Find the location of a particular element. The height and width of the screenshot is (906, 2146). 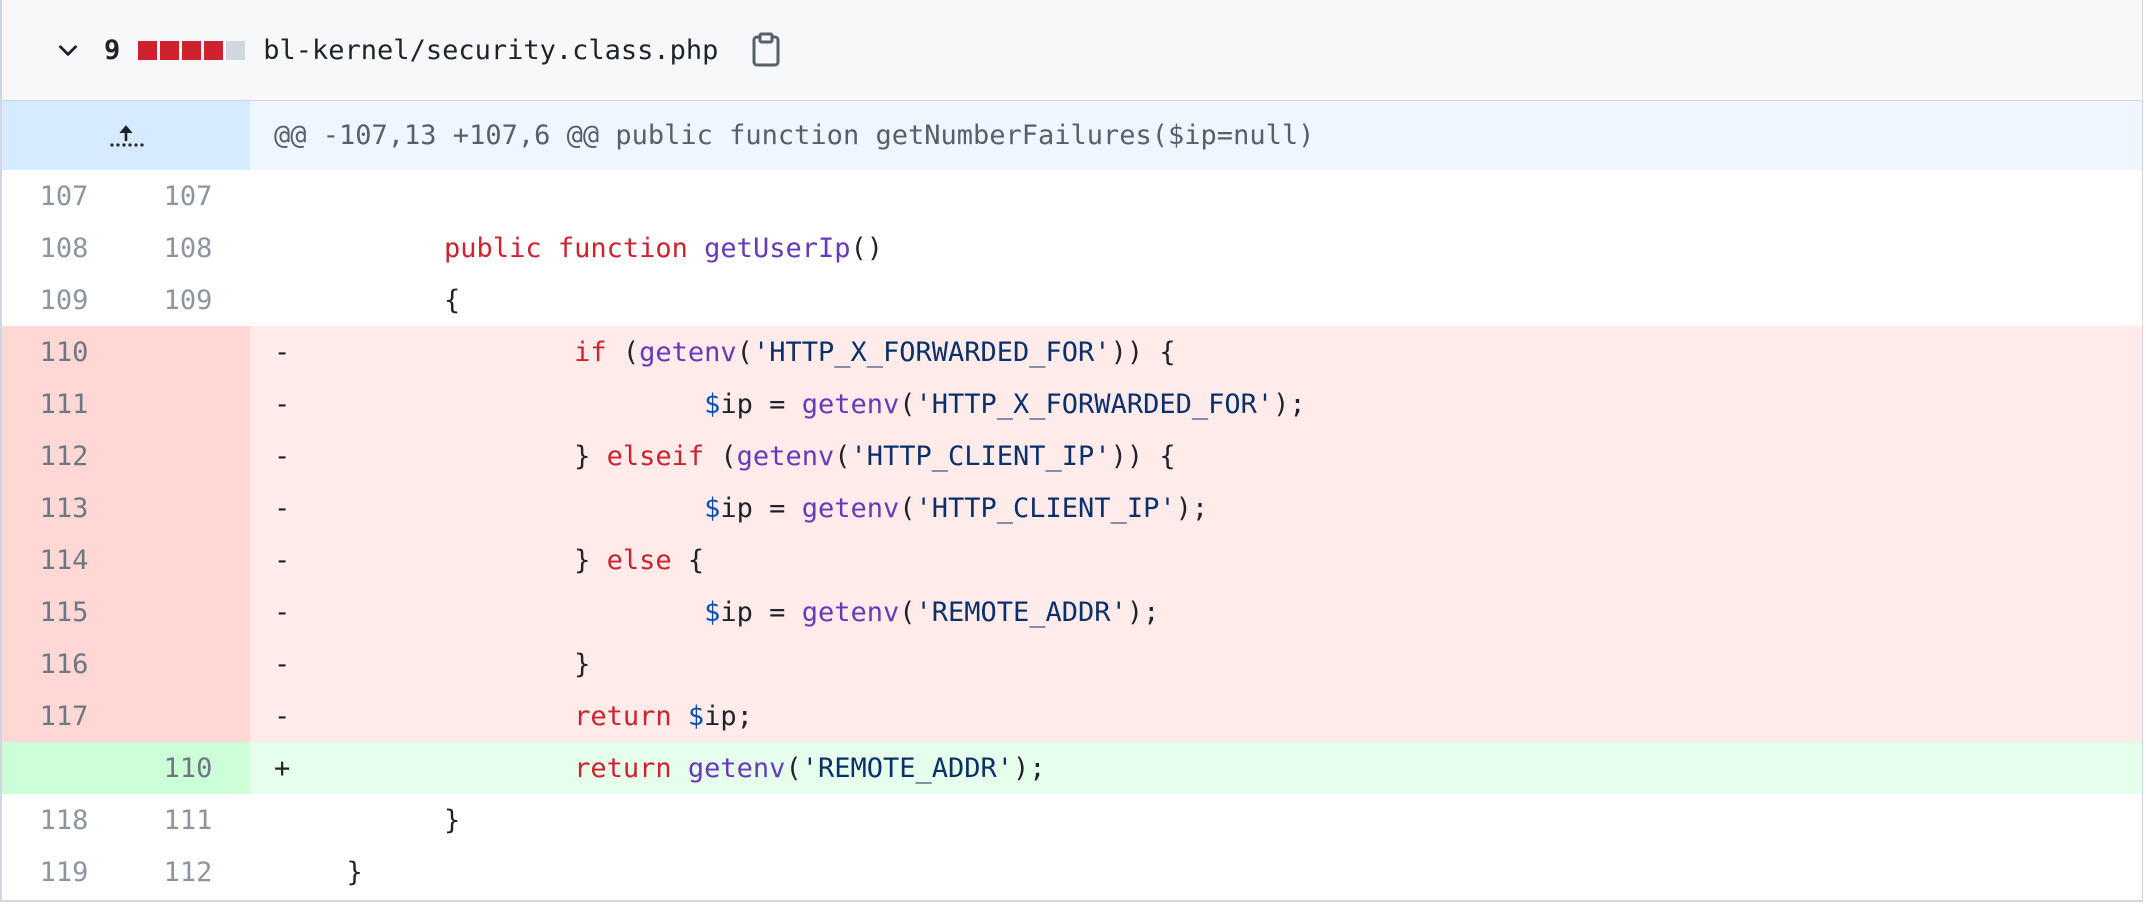

old-line-number: 118 is located at coordinates (64, 820).